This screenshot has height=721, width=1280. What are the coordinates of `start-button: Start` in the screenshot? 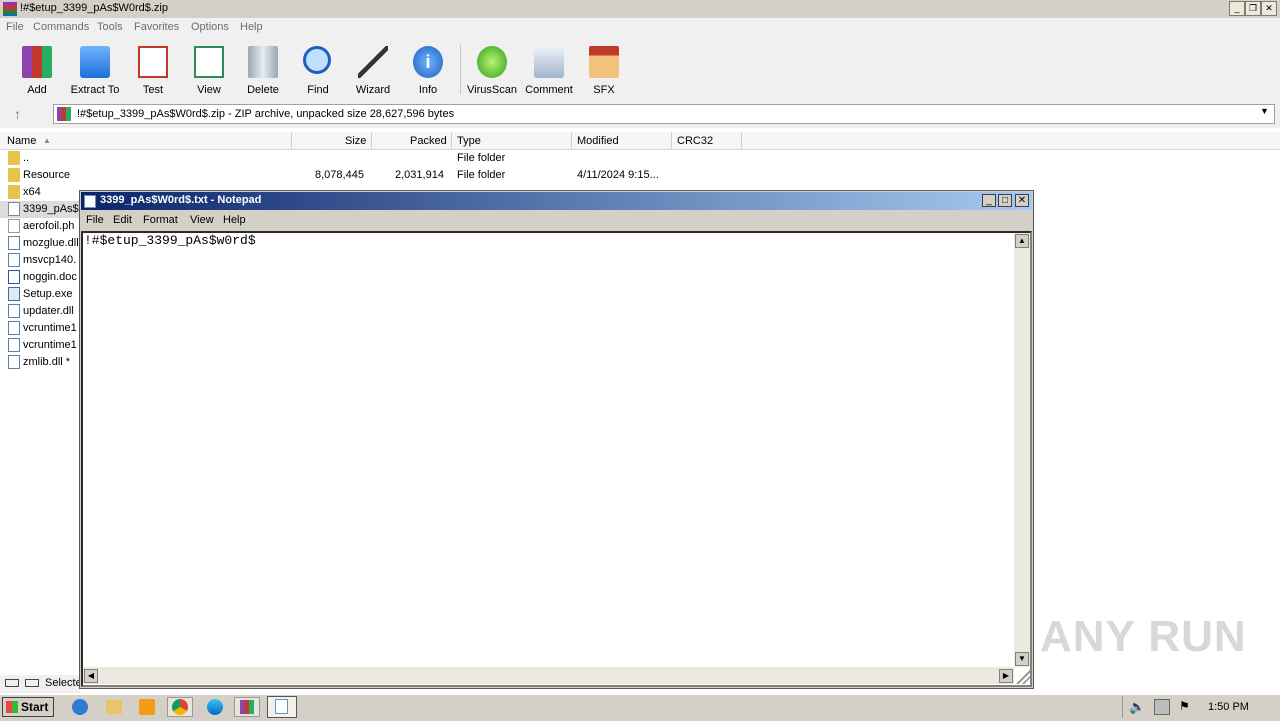 It's located at (28, 707).